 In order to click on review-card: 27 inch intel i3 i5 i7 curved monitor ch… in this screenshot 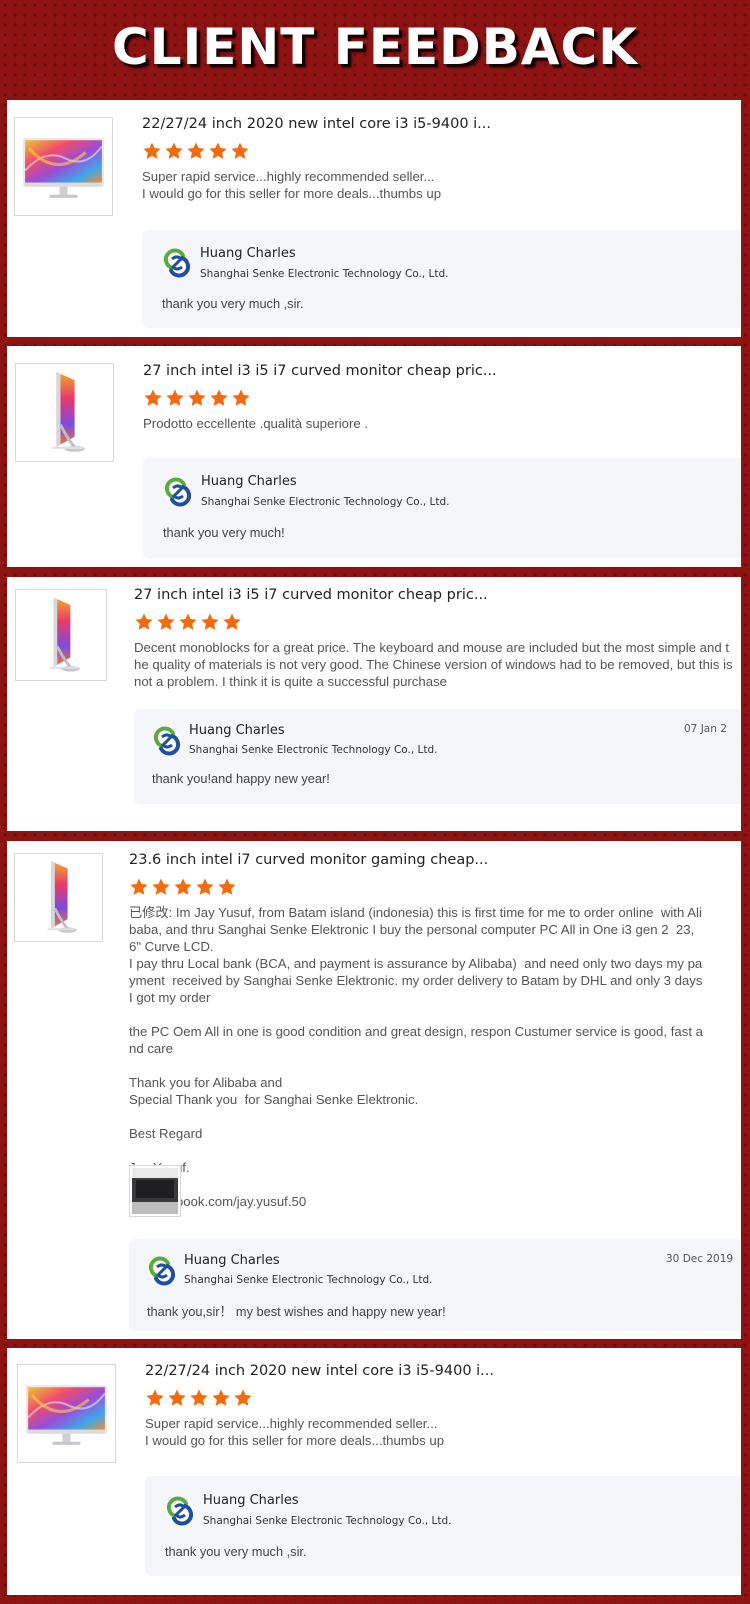, I will do `click(374, 456)`.